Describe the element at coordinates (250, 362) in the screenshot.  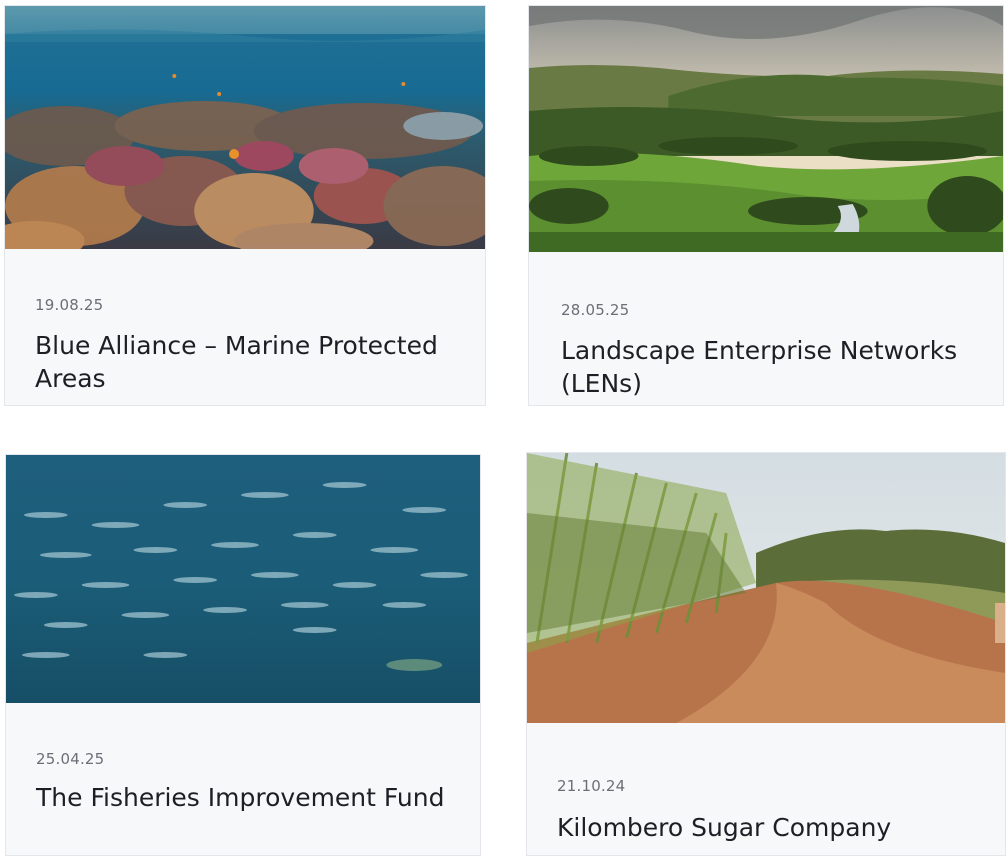
I see `card-title: Blue Alliance – Marine Protected Areas` at that location.